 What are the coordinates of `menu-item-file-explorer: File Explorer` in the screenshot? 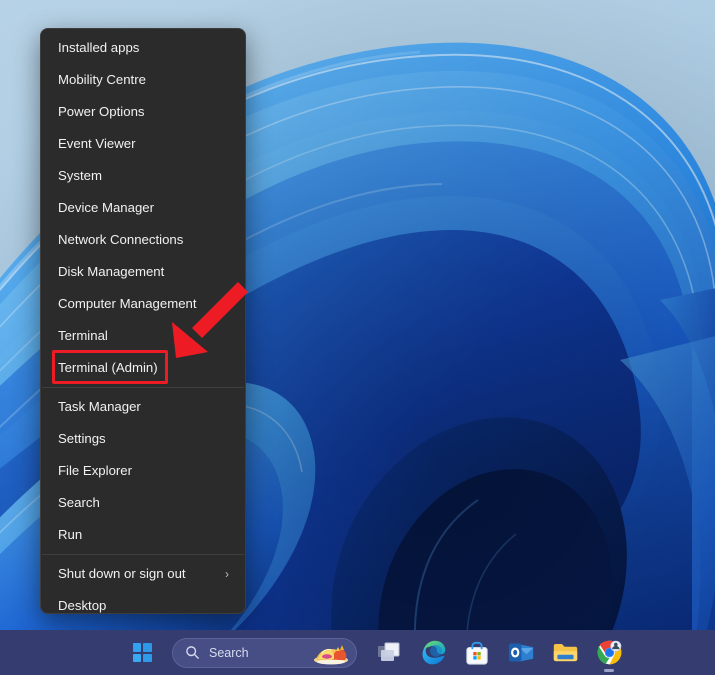 It's located at (143, 471).